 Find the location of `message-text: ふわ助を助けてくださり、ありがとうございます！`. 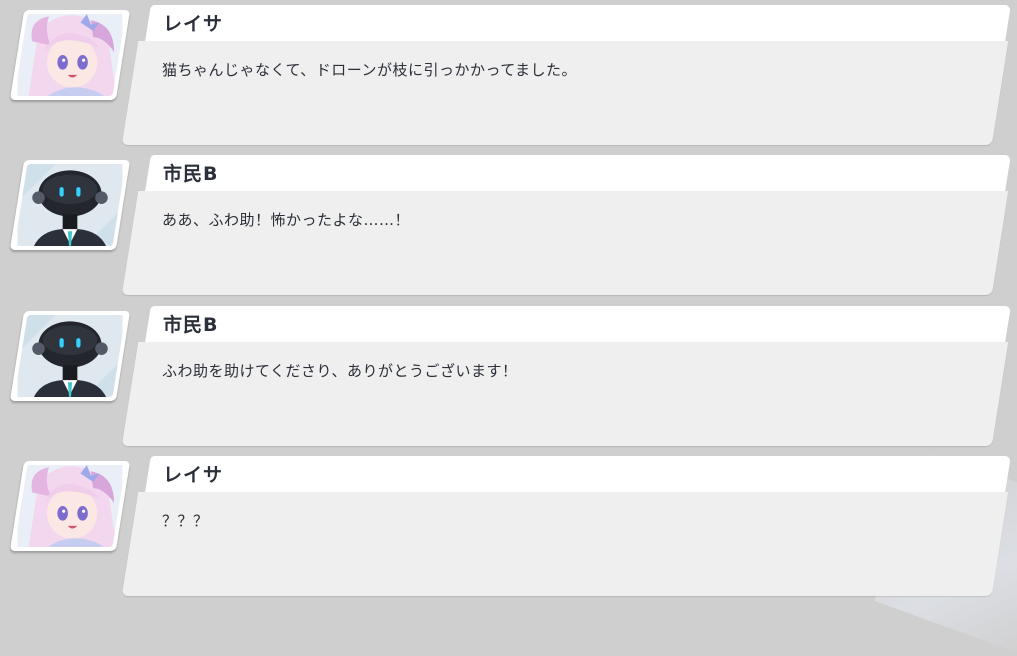

message-text: ふわ助を助けてくださり、ありがとうございます！ is located at coordinates (340, 371).